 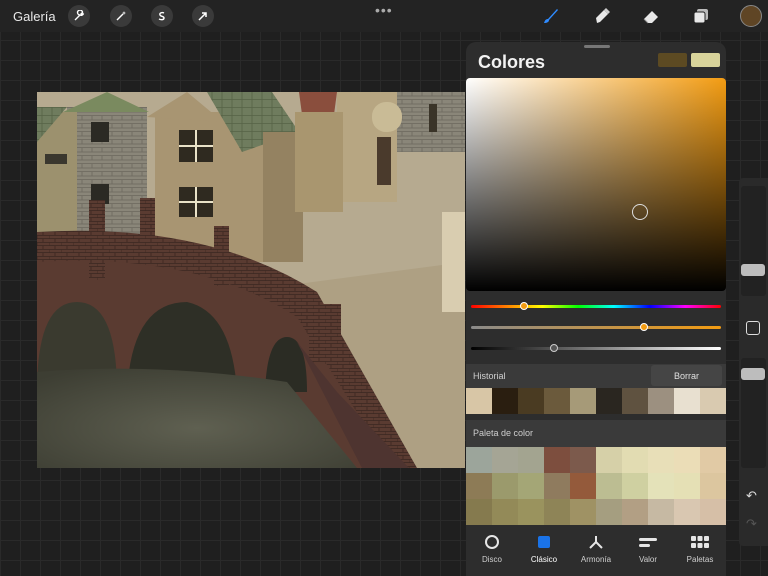 I want to click on brush-sidebar: ↶ ↷, so click(x=753, y=362).